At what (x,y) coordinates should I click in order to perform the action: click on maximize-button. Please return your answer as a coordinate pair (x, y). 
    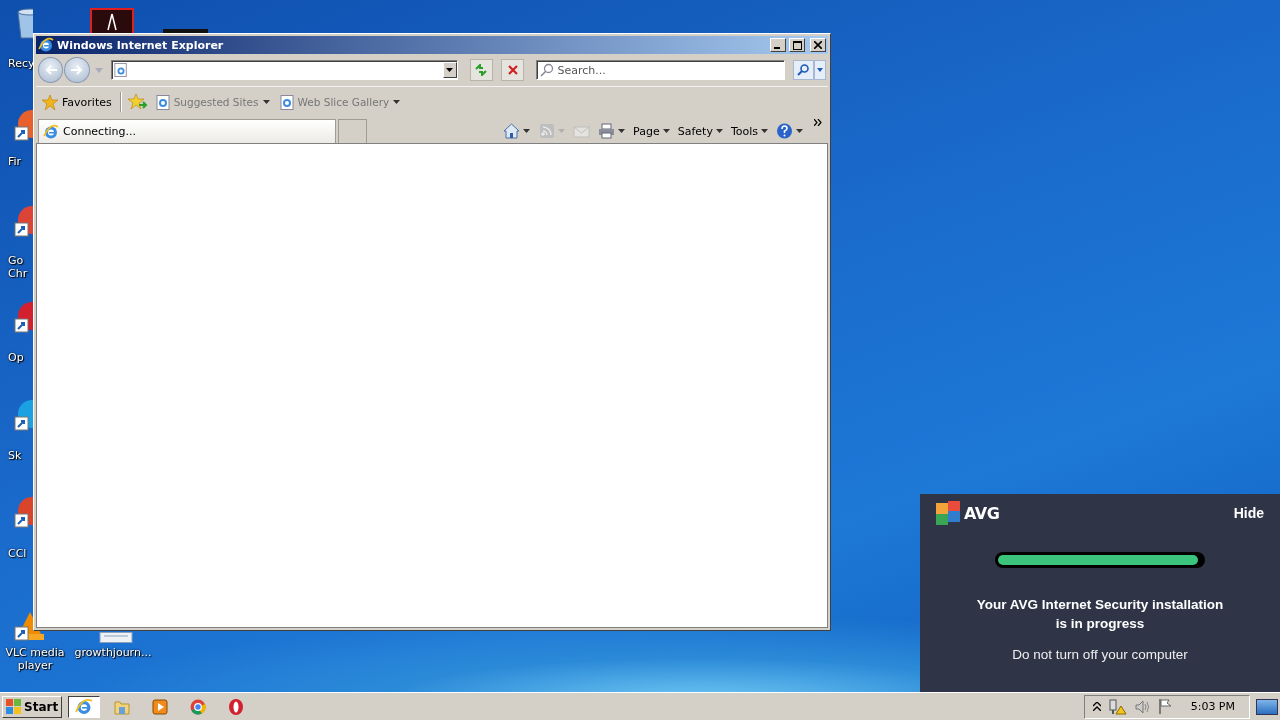
    Looking at the image, I should click on (797, 45).